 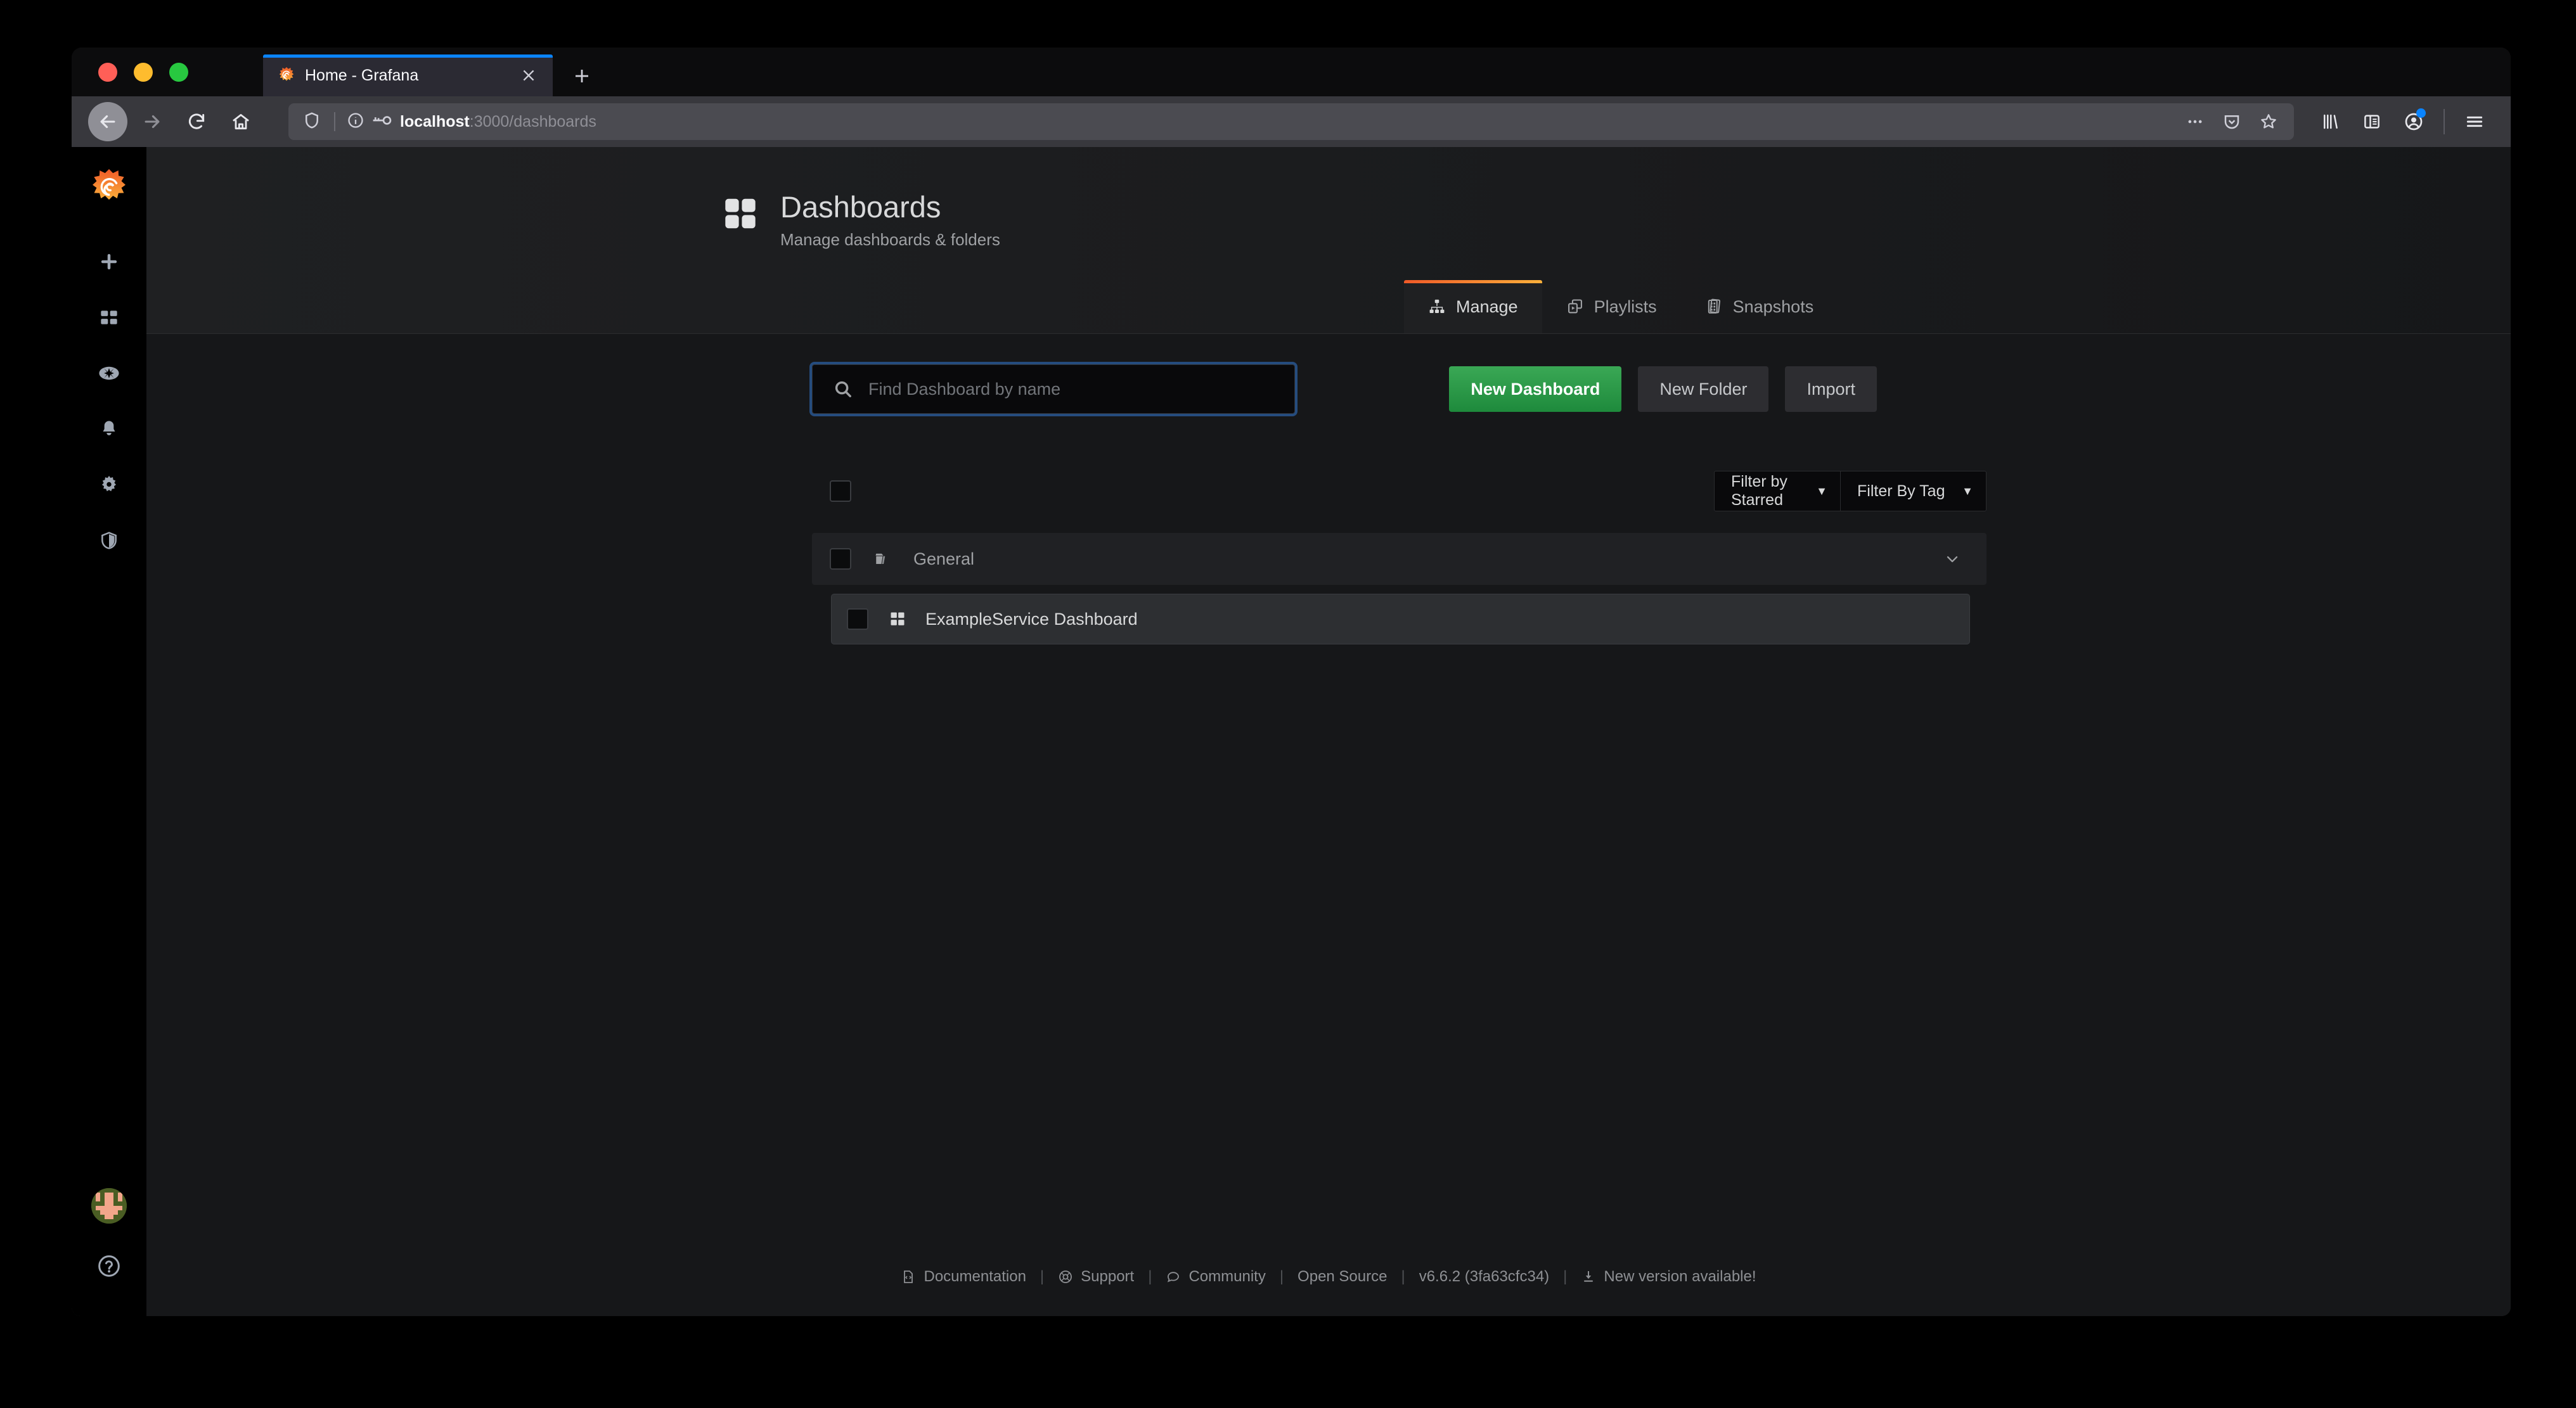 I want to click on new-dashboard-button: New Dashboard, so click(x=1536, y=389).